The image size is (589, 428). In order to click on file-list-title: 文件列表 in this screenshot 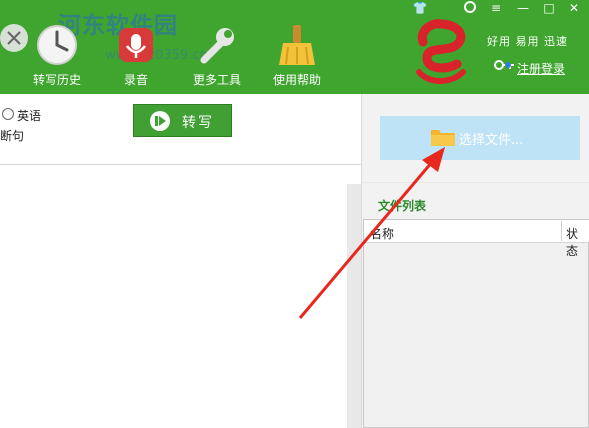, I will do `click(402, 206)`.